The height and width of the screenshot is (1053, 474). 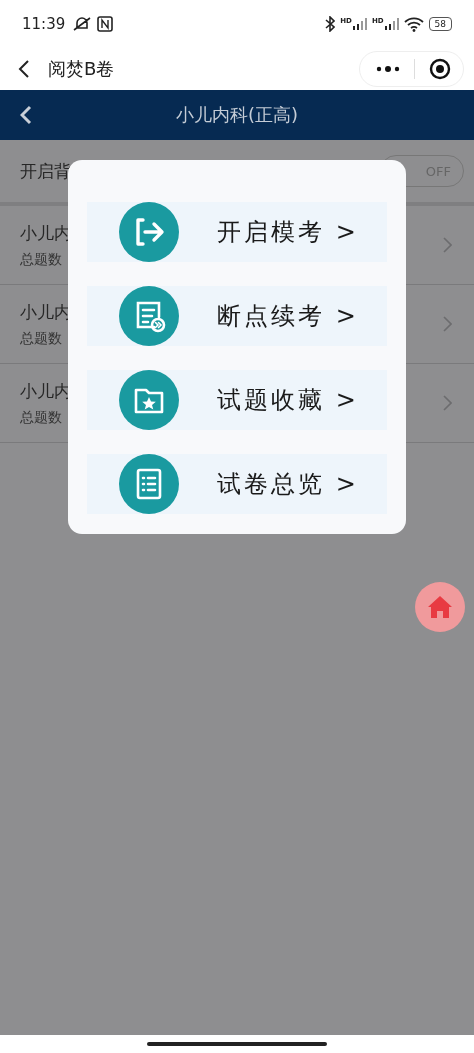 I want to click on list-icon, so click(x=149, y=484).